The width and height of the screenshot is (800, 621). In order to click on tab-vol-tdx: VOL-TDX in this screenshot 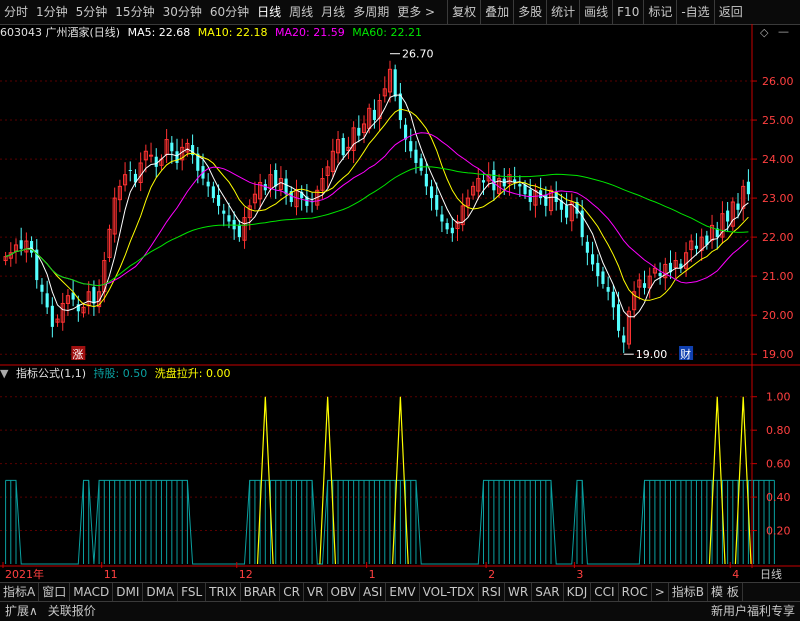, I will do `click(449, 592)`.